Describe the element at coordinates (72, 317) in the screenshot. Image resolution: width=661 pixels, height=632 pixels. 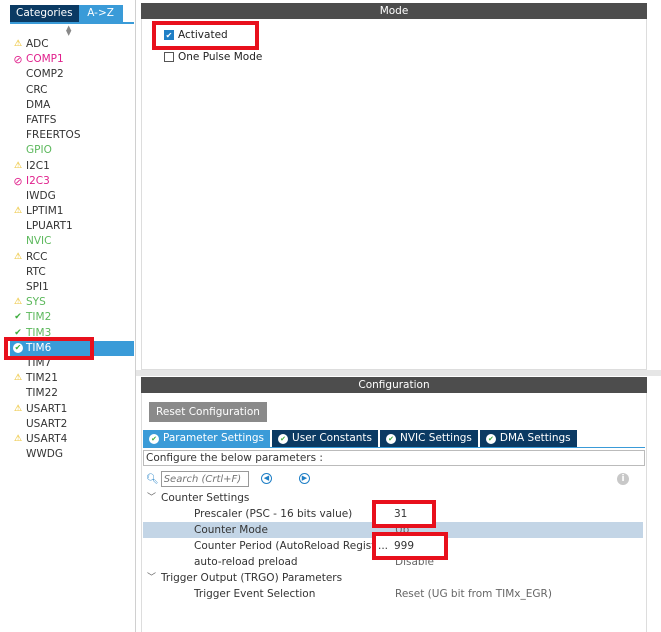
I see `peripheral-item-tim2: ✔ TIM2` at that location.